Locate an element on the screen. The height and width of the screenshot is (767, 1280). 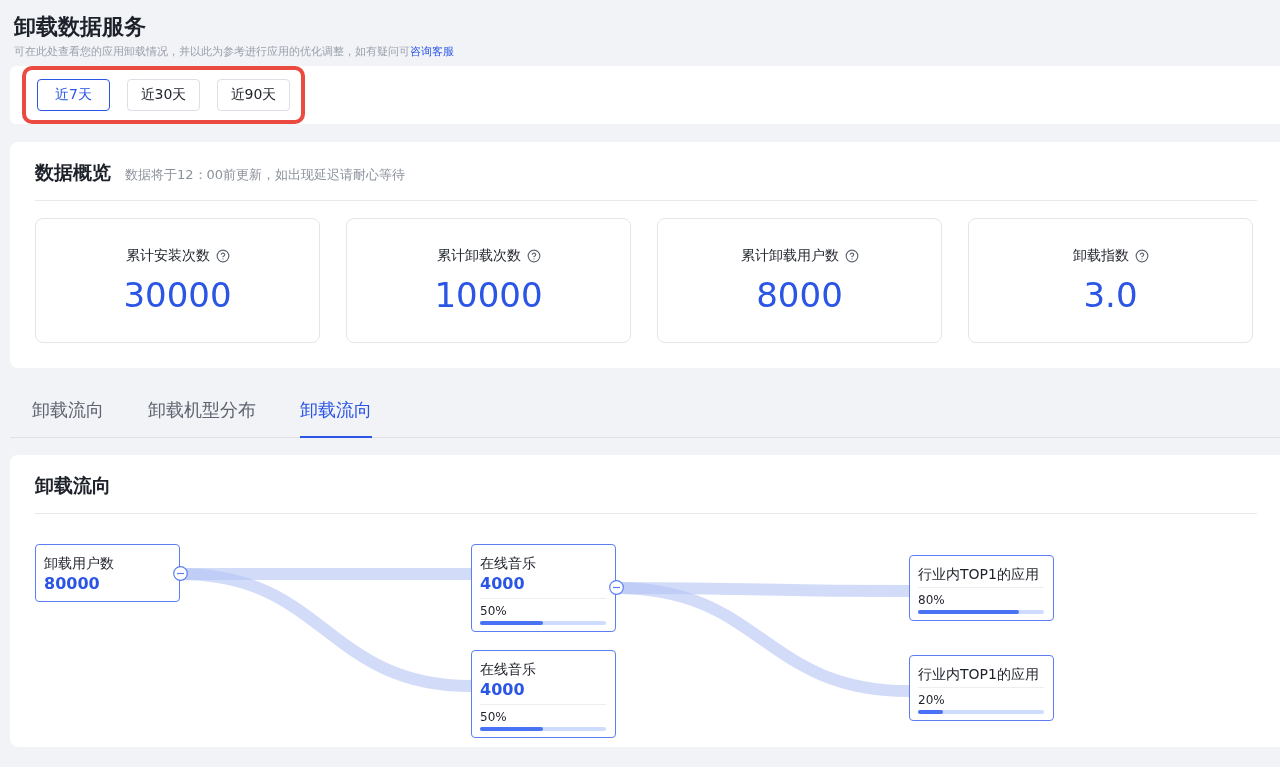
flow-node: 行业内TOP1的应用 20% is located at coordinates (981, 688).